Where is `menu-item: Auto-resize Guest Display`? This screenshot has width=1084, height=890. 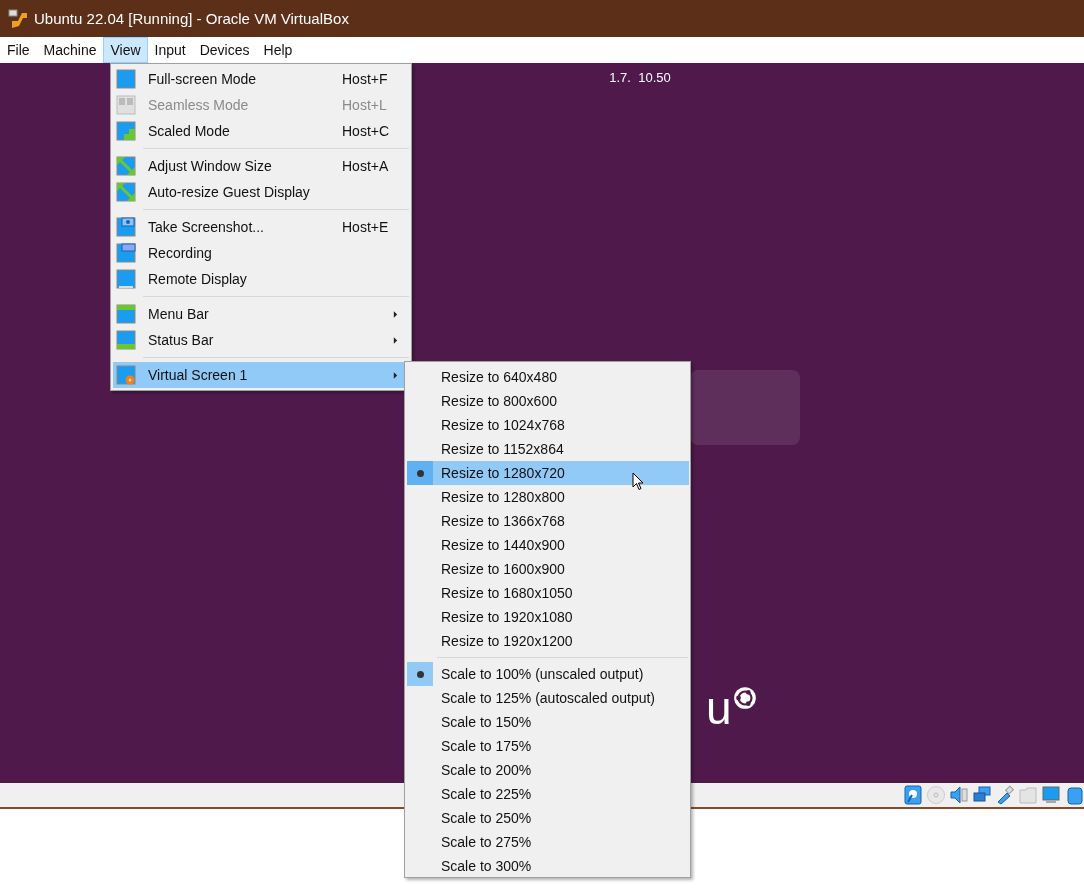
menu-item: Auto-resize Guest Display is located at coordinates (260, 192).